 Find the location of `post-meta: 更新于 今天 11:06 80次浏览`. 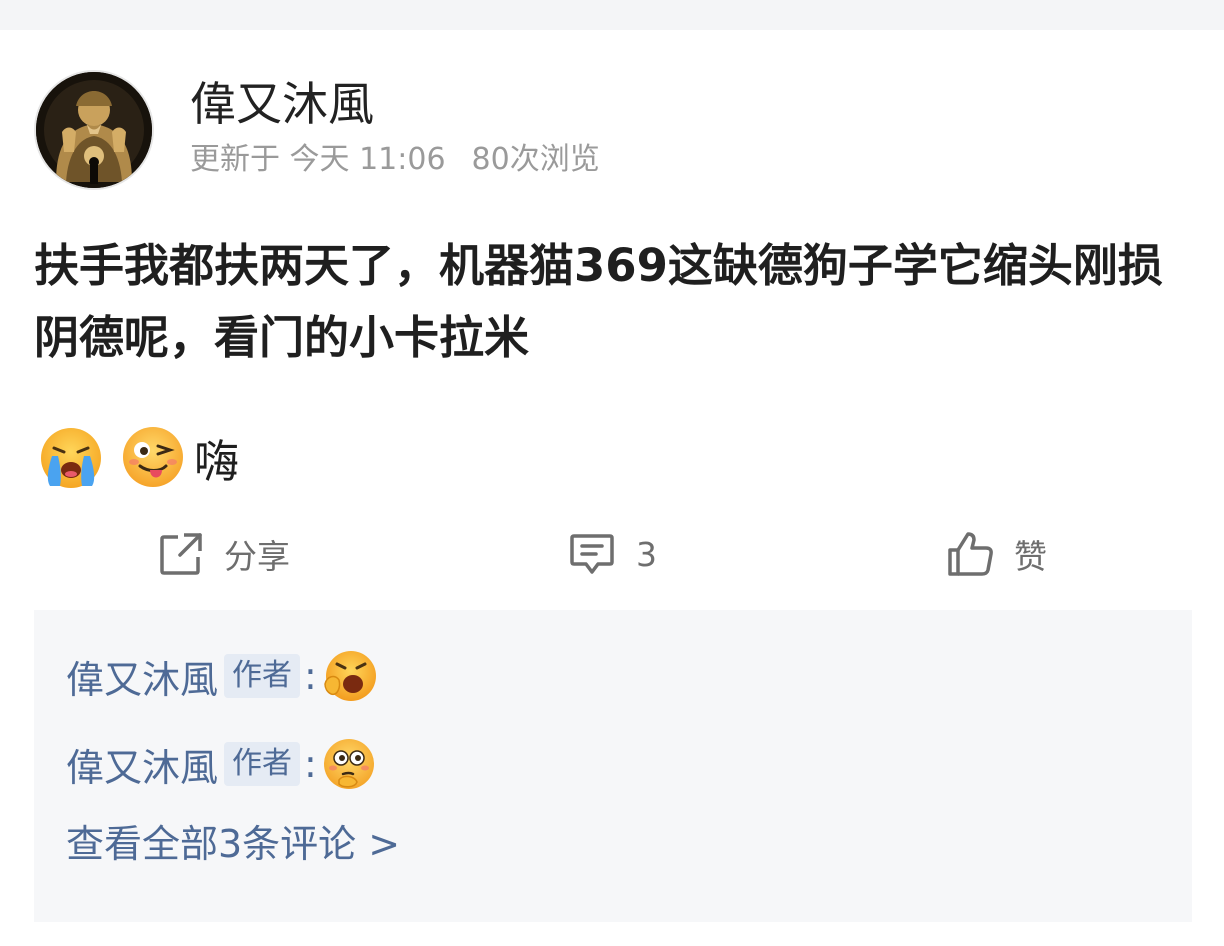

post-meta: 更新于 今天 11:06 80次浏览 is located at coordinates (395, 160).